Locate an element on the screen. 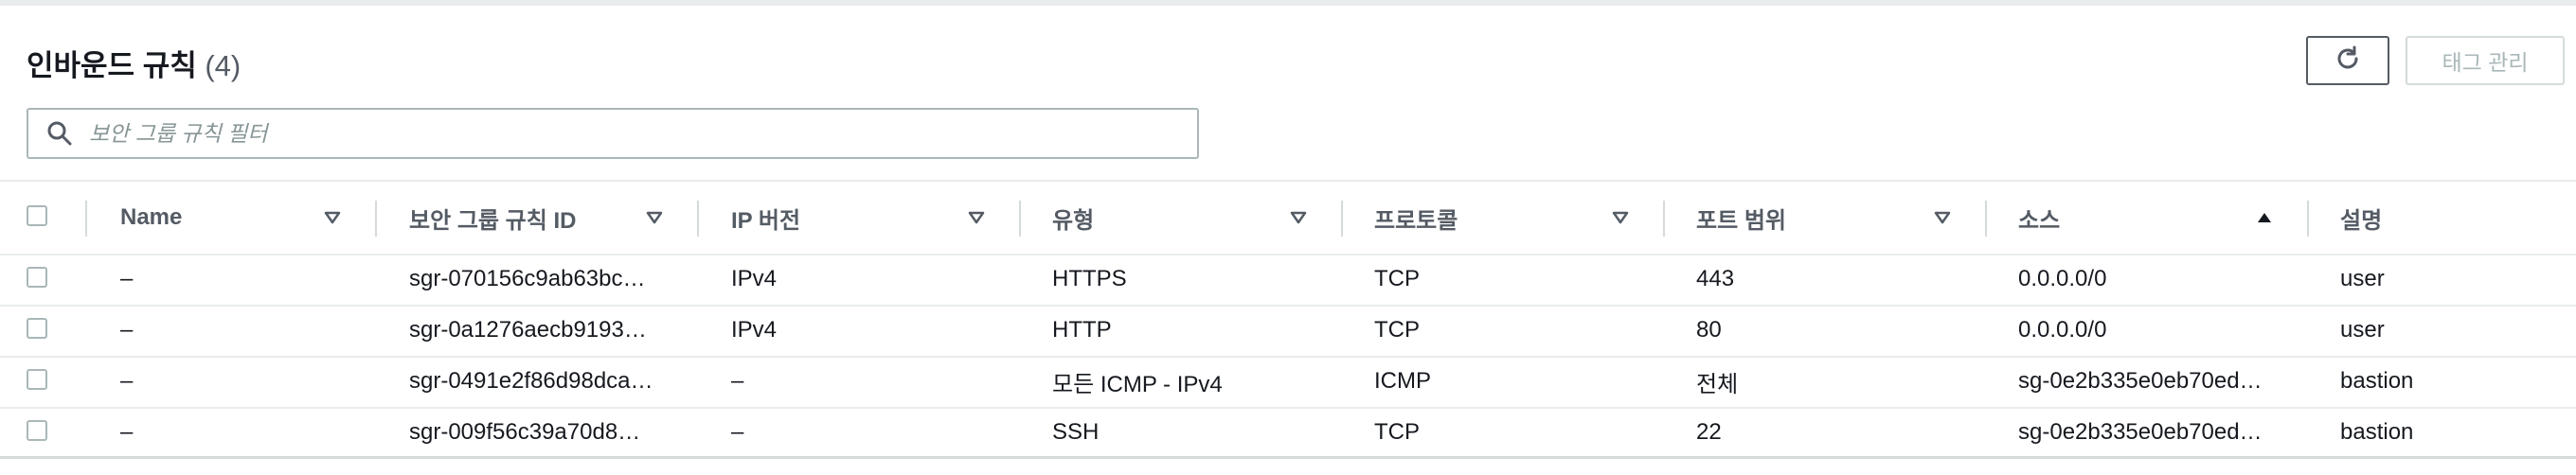 This screenshot has height=475, width=2576. refresh-icon is located at coordinates (2348, 61).